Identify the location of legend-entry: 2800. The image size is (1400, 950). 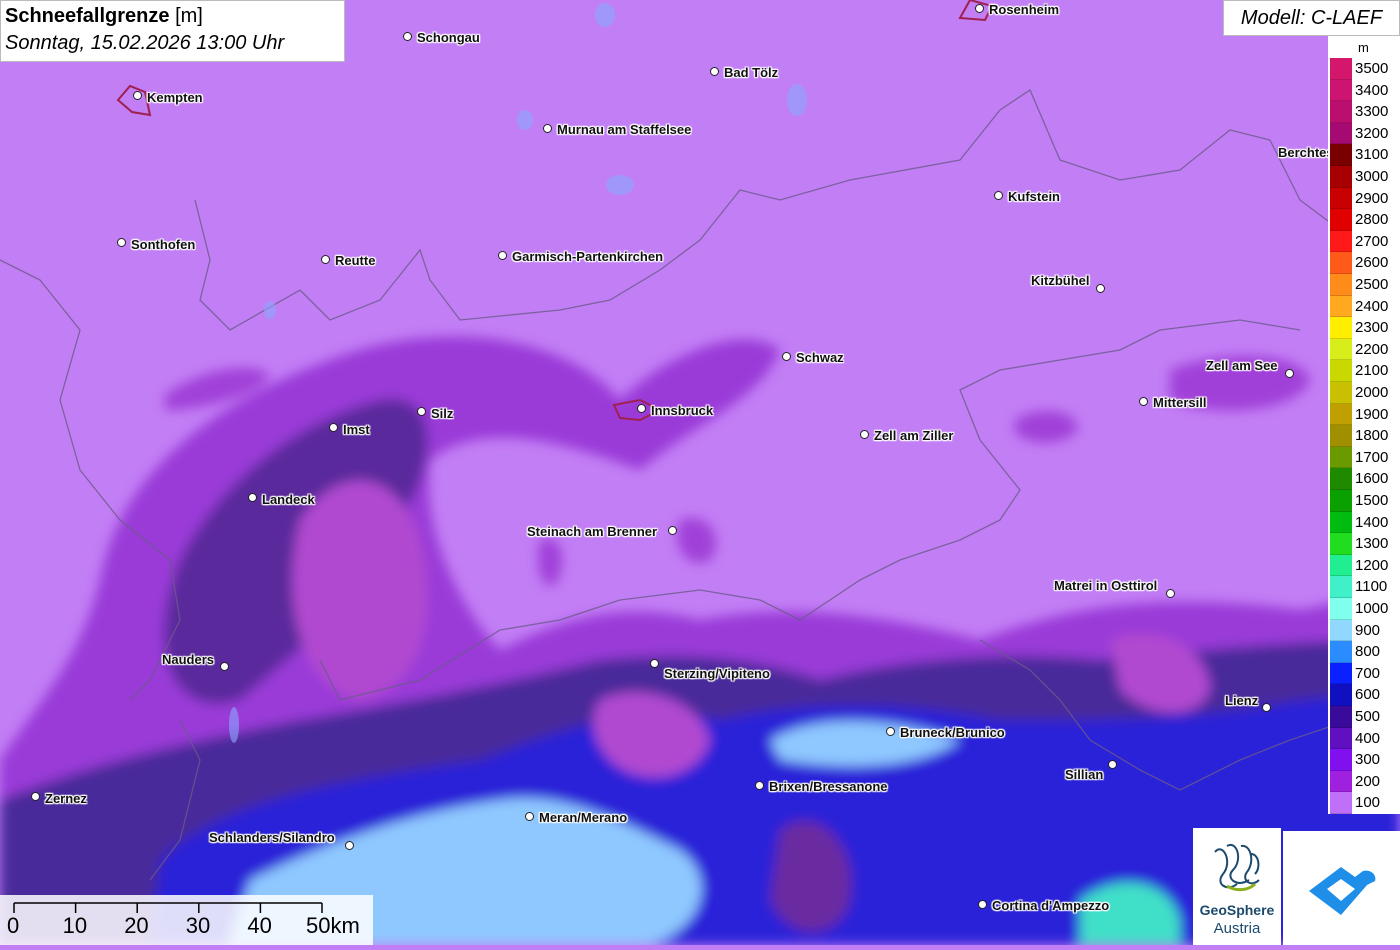
(1364, 220).